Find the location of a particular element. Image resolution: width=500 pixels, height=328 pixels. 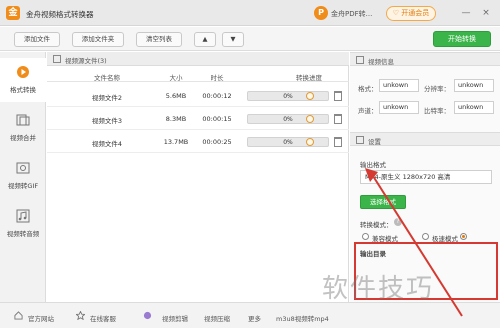

bottom-bar: 官方网站 在线客服 视频剪辑 视频压缩 更多 m3u8视频转mp4 is located at coordinates (250, 315).